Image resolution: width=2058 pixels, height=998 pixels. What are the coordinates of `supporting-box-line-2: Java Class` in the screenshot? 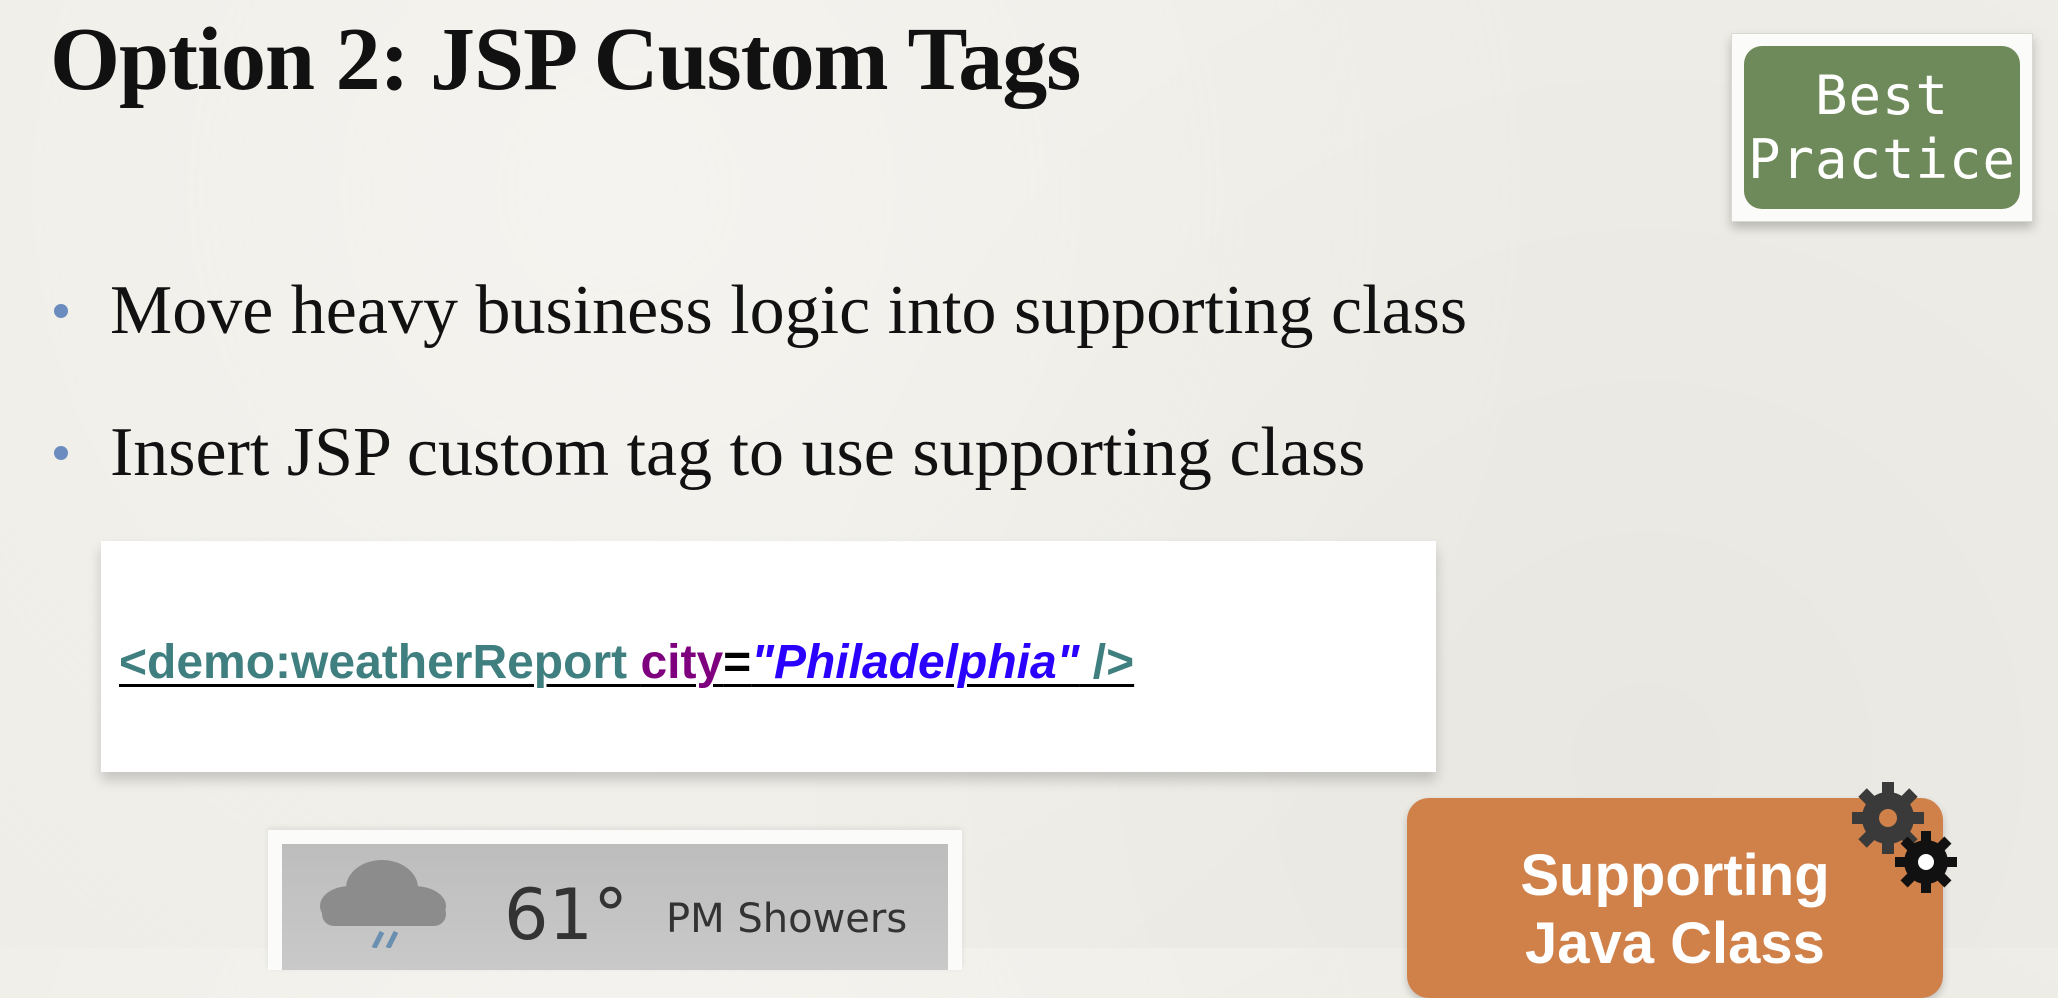 It's located at (1675, 943).